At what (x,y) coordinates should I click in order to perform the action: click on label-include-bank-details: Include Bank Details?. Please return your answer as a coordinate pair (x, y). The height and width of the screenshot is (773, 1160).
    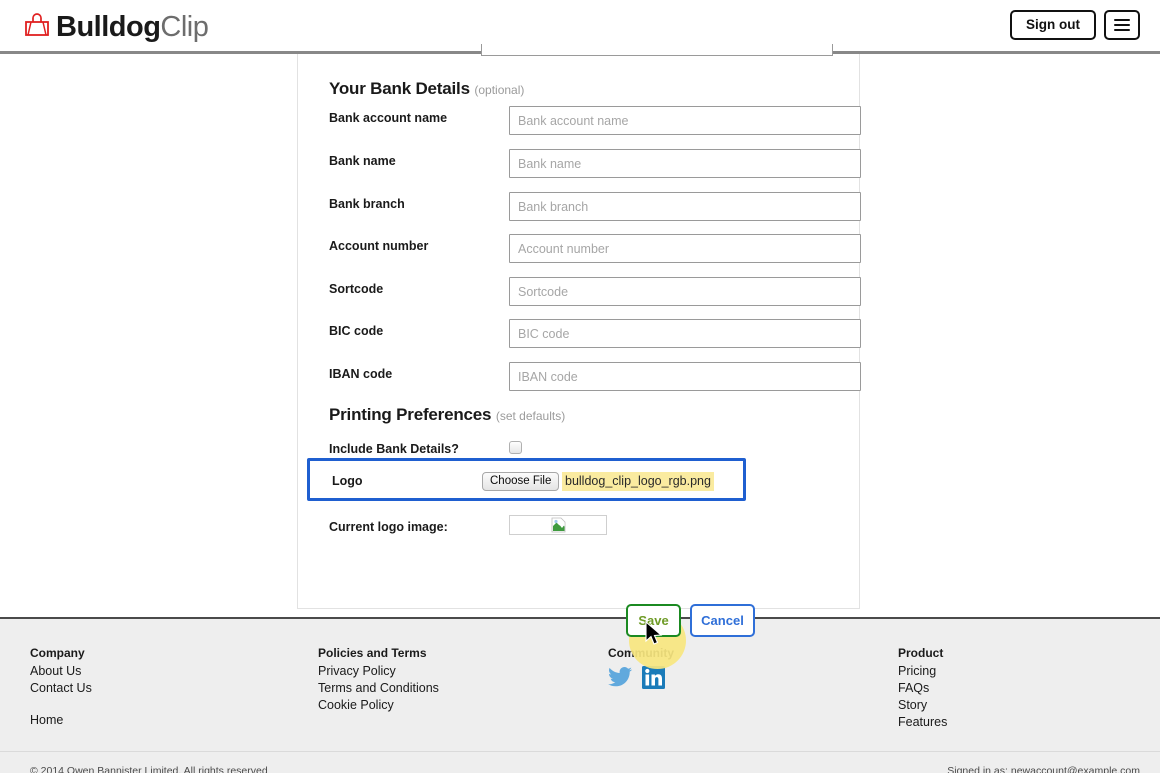
    Looking at the image, I should click on (394, 449).